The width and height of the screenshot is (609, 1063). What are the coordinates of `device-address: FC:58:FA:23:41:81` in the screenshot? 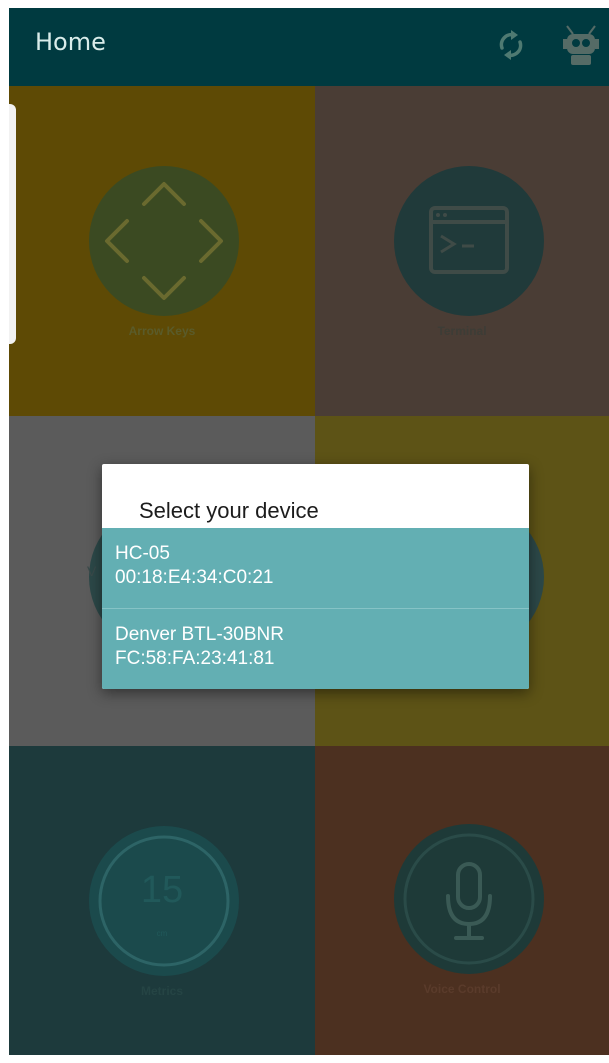 It's located at (195, 658).